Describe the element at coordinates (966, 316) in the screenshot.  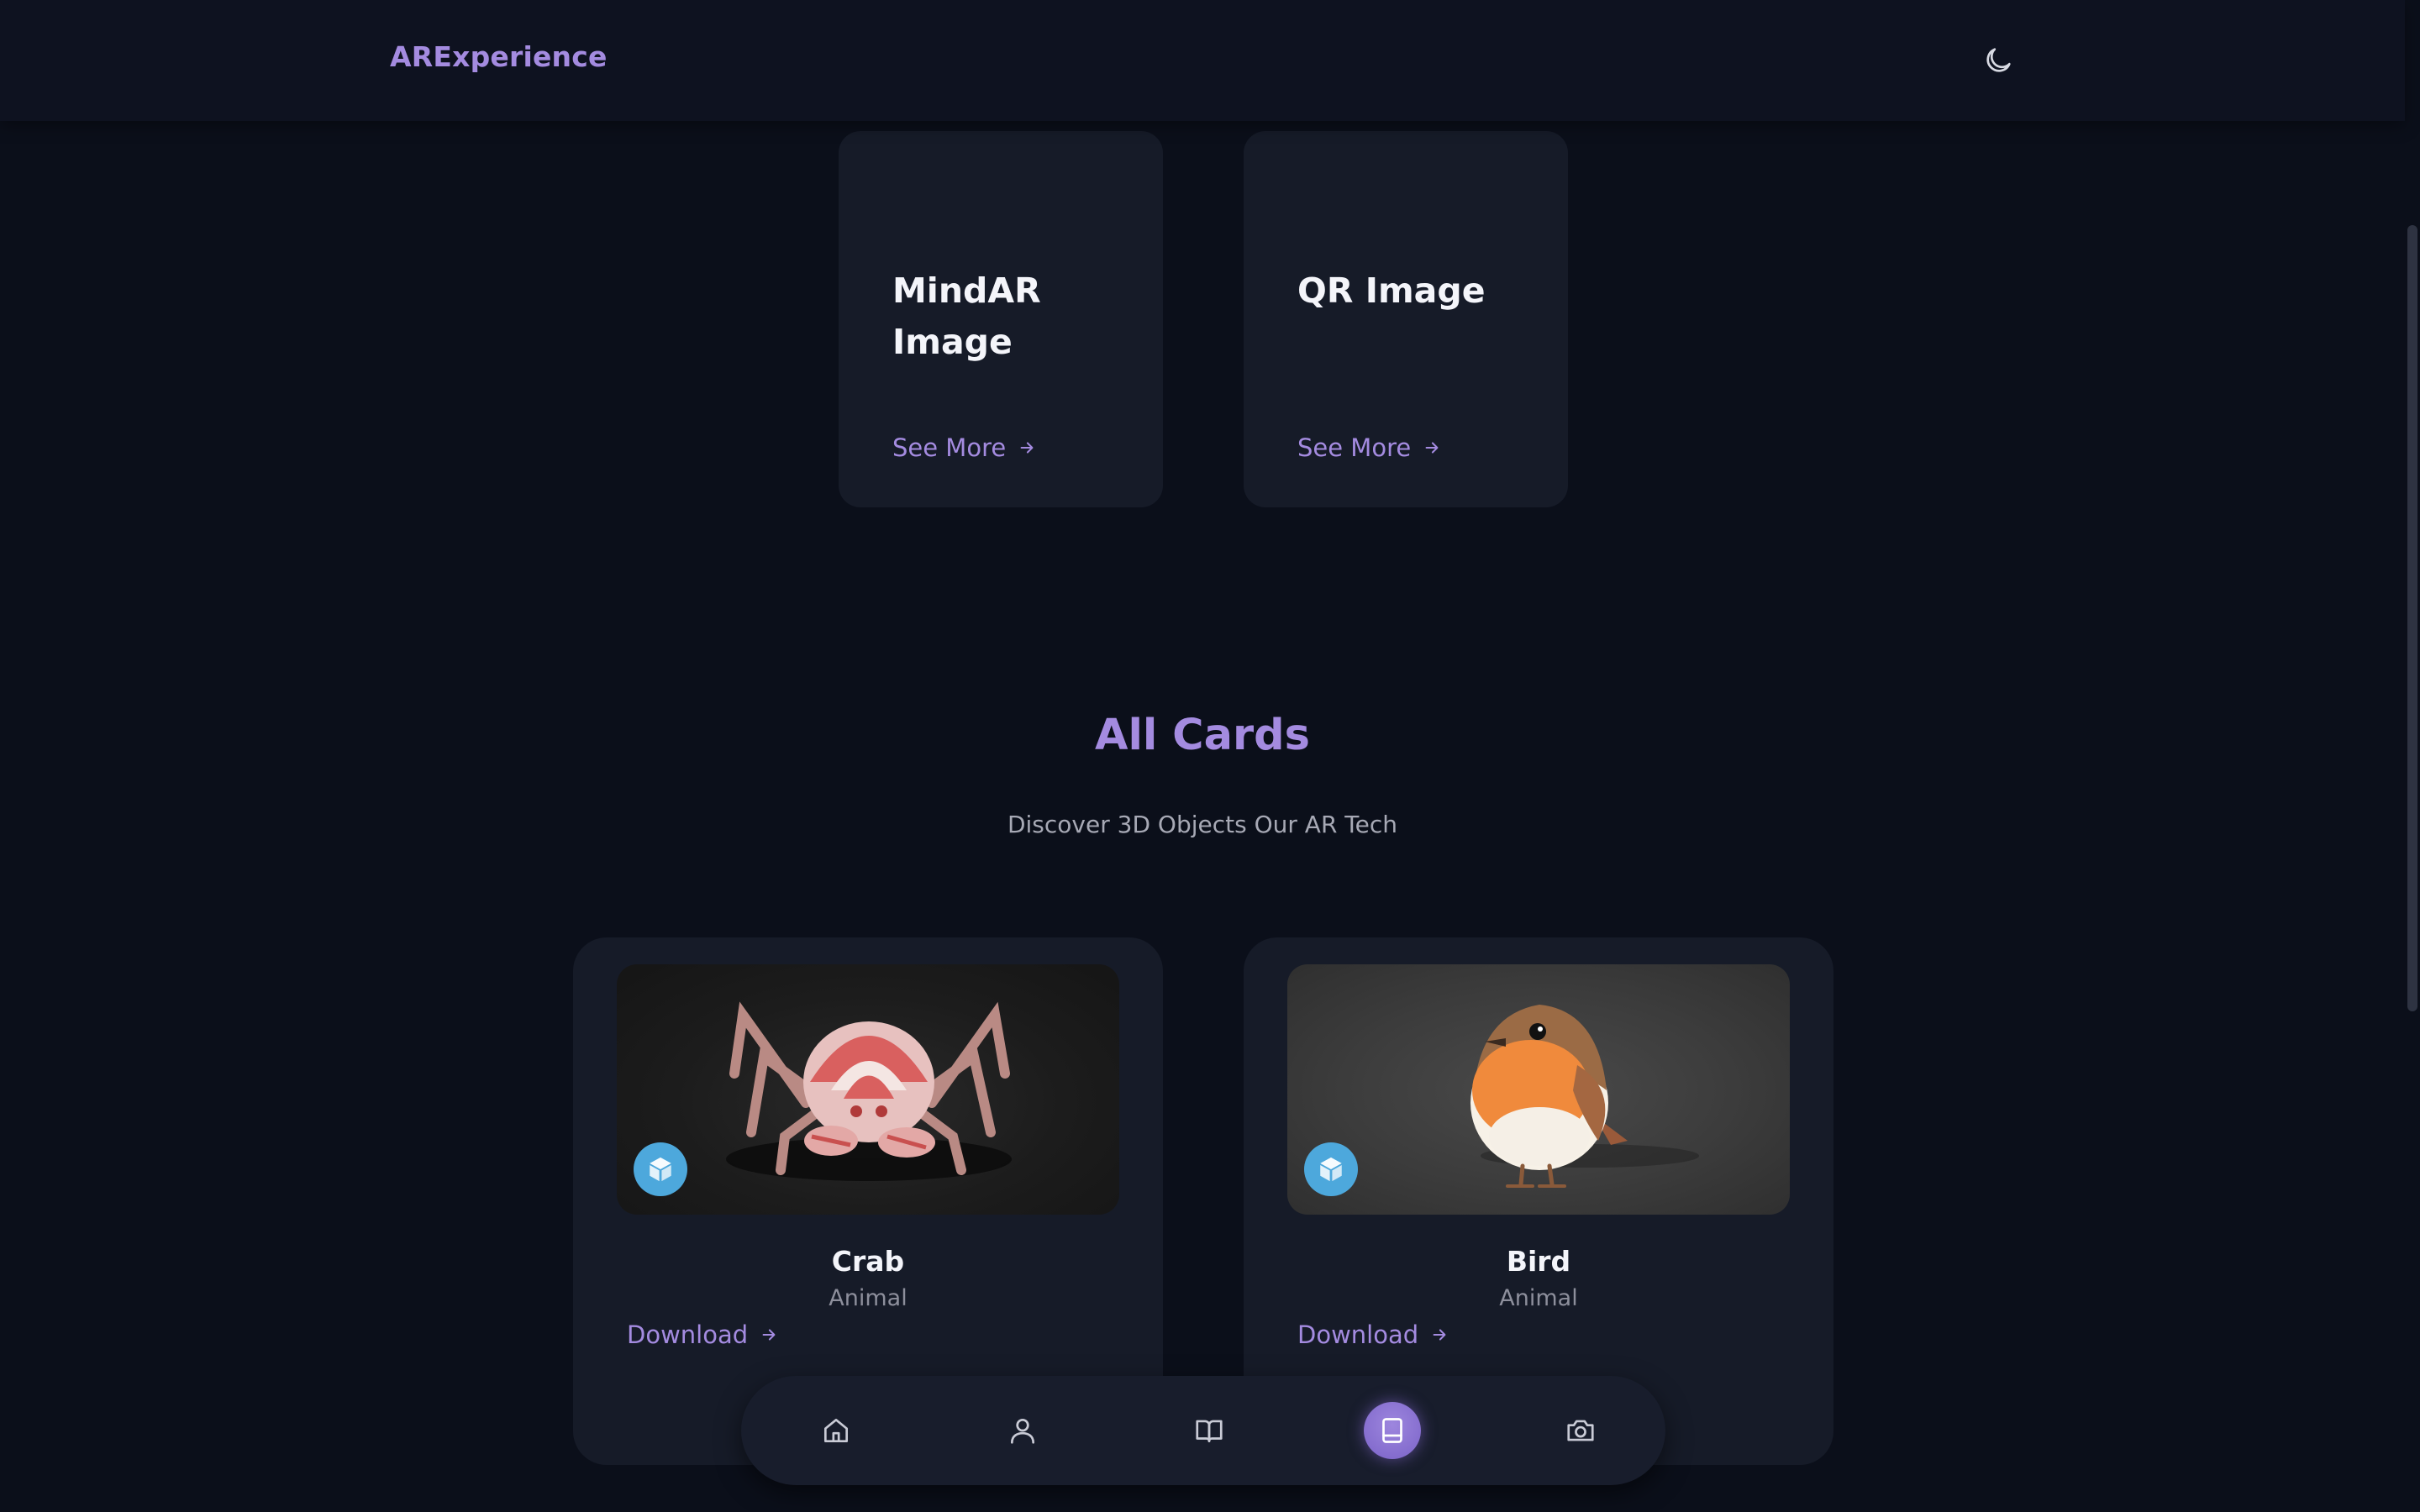
I see `feature-card-title: MindAR Image` at that location.